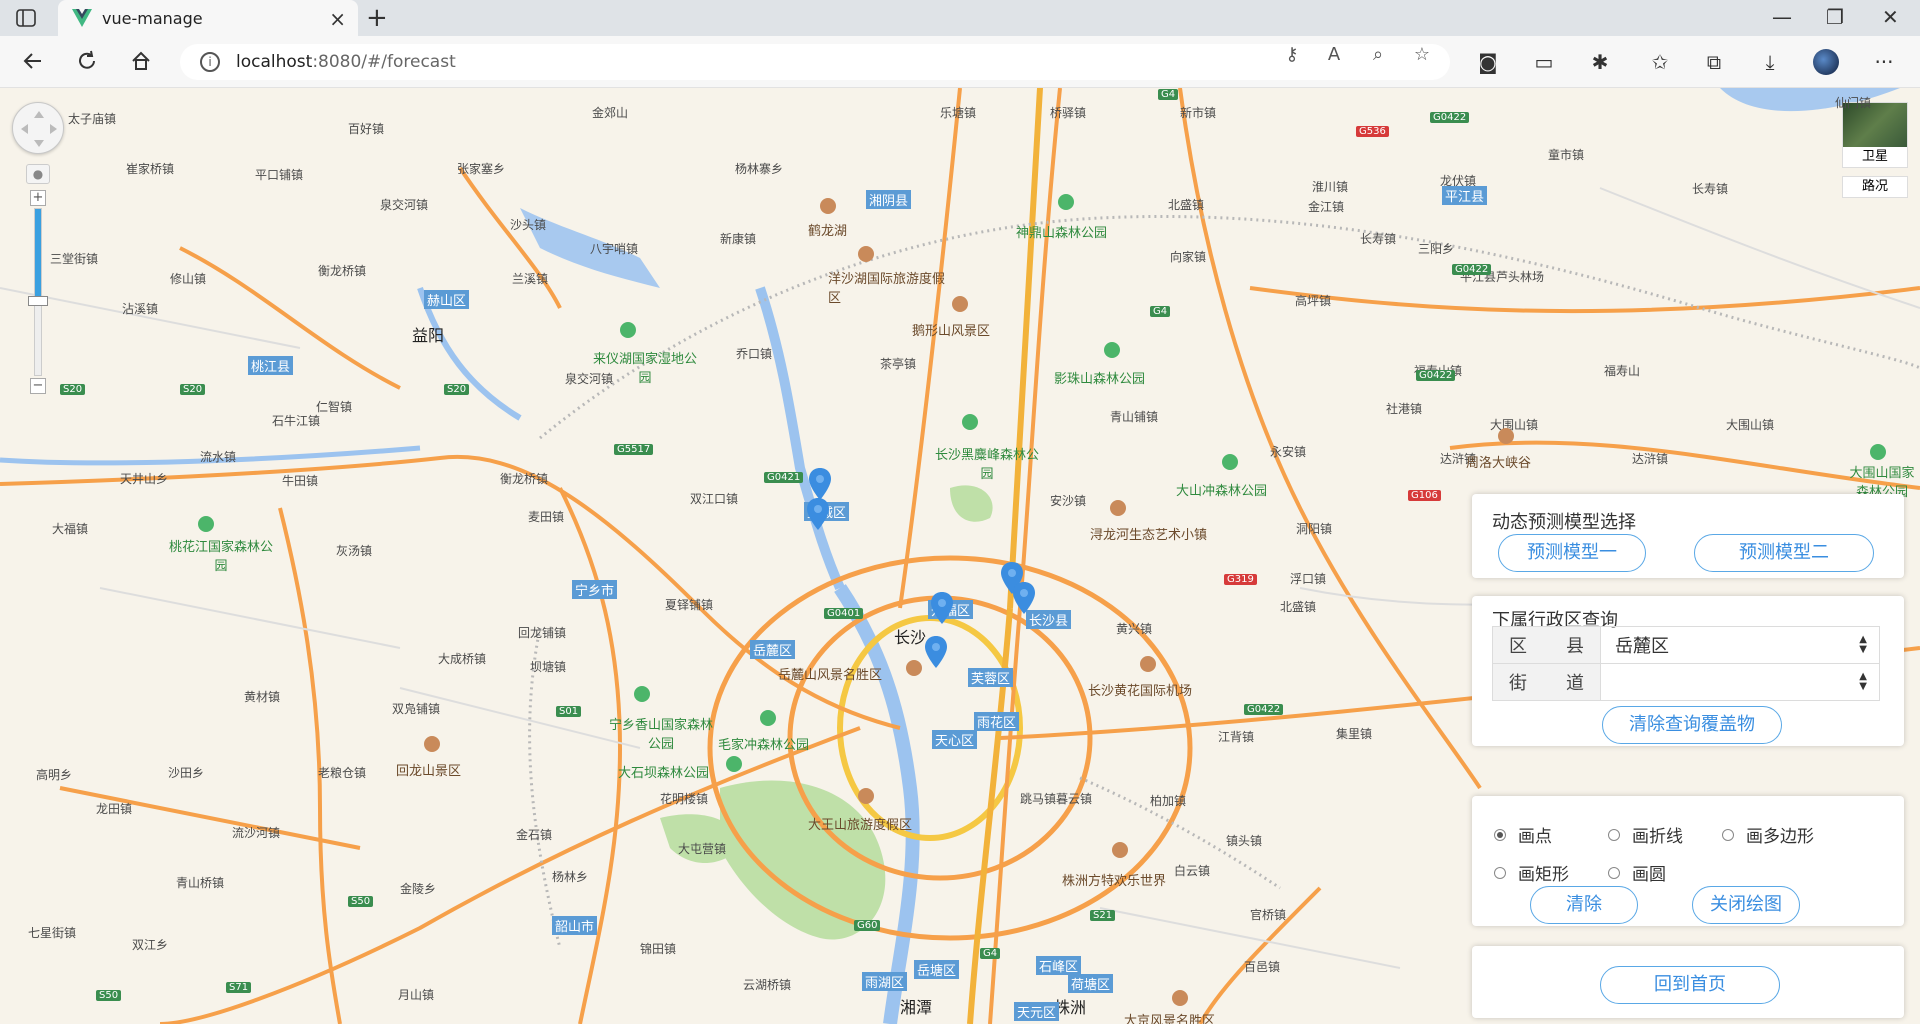 This screenshot has width=1920, height=1024. I want to click on radio-draw-polyline: 画折线, so click(1645, 834).